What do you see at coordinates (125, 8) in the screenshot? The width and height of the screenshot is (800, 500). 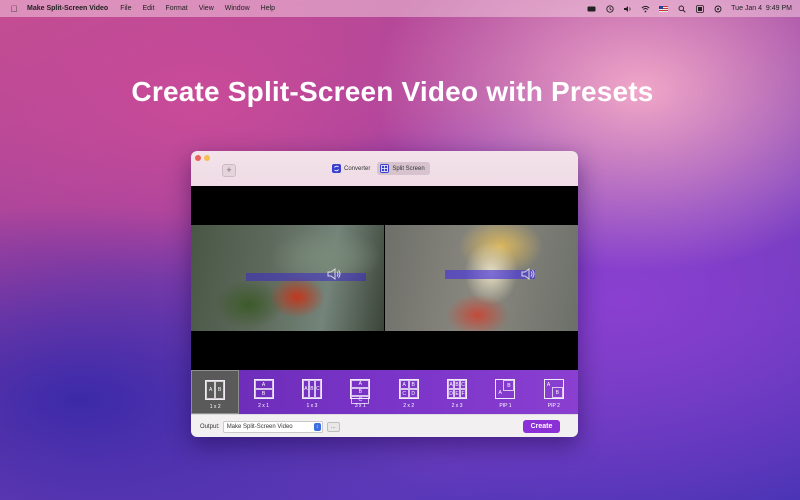 I see `menu-file: File` at bounding box center [125, 8].